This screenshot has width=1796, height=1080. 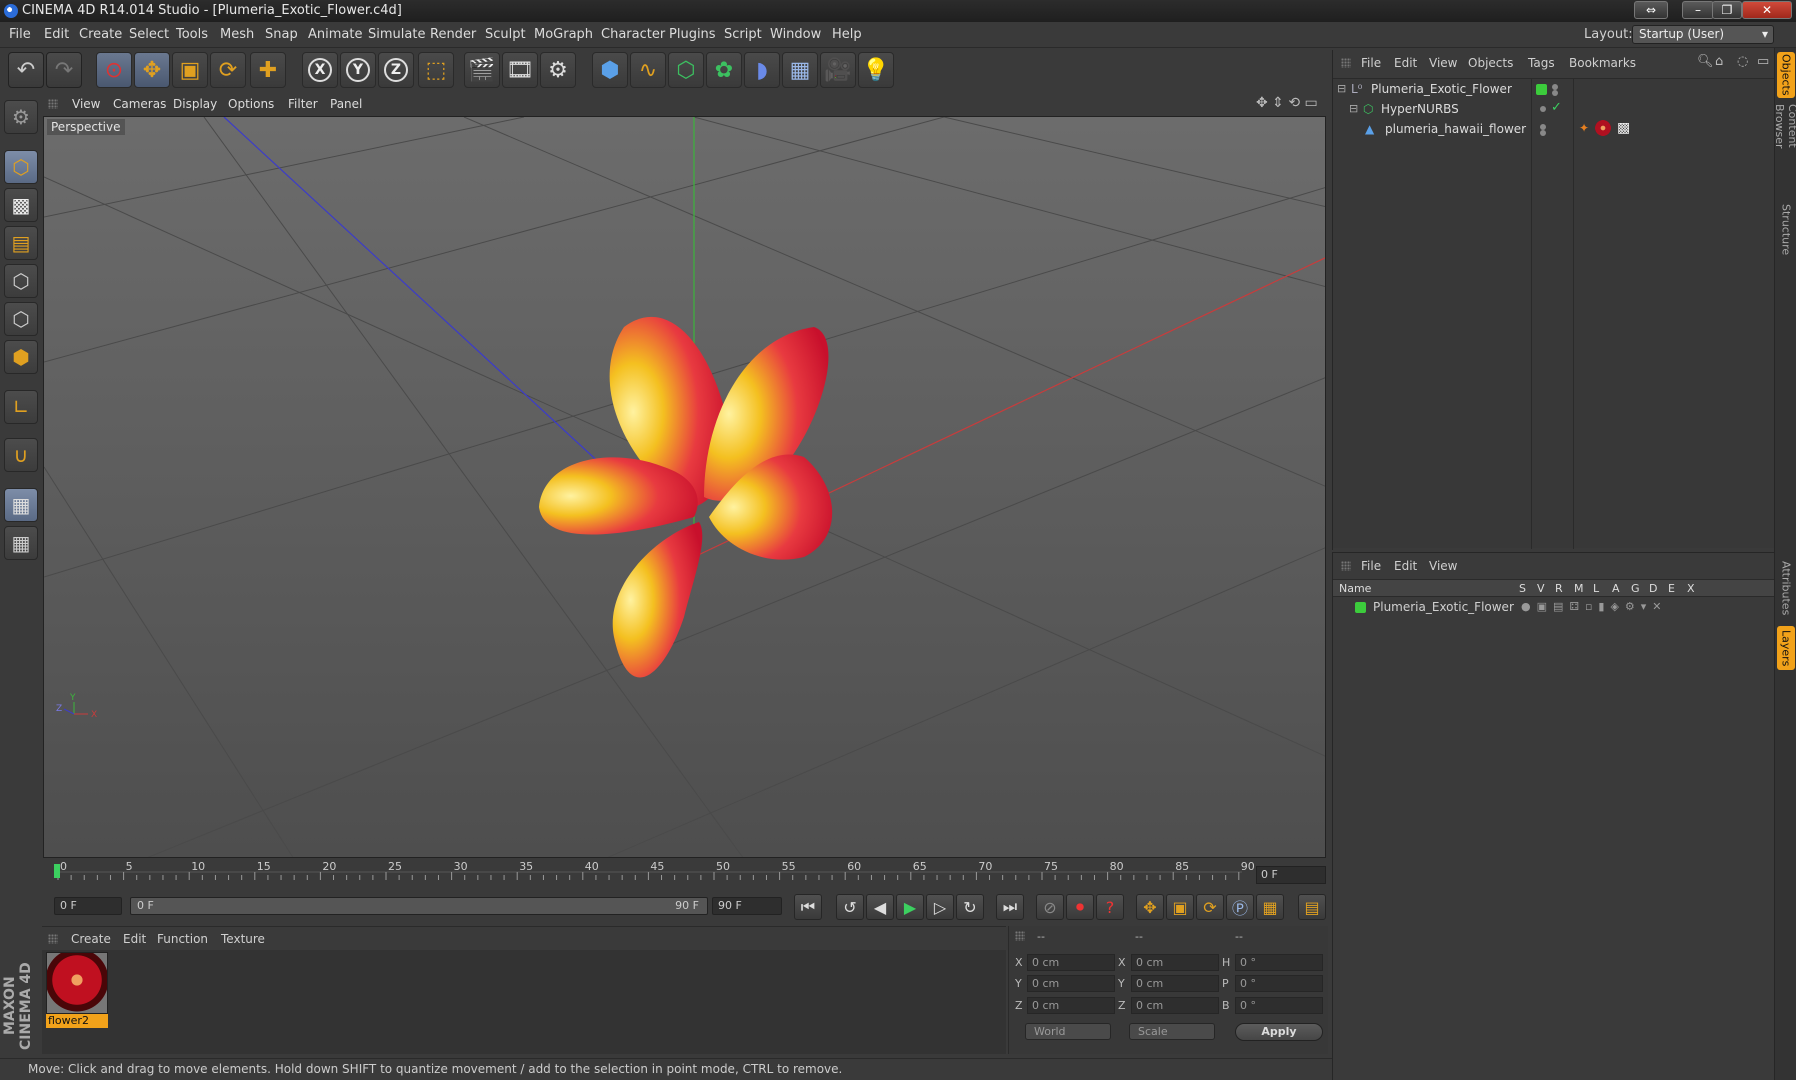 I want to click on material-tag-icon, so click(x=1603, y=128).